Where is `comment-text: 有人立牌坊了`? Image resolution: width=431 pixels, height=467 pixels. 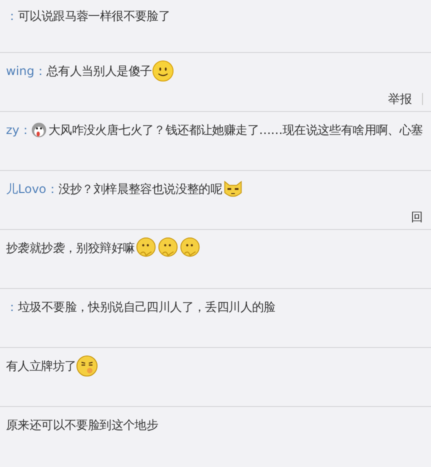 comment-text: 有人立牌坊了 is located at coordinates (41, 366).